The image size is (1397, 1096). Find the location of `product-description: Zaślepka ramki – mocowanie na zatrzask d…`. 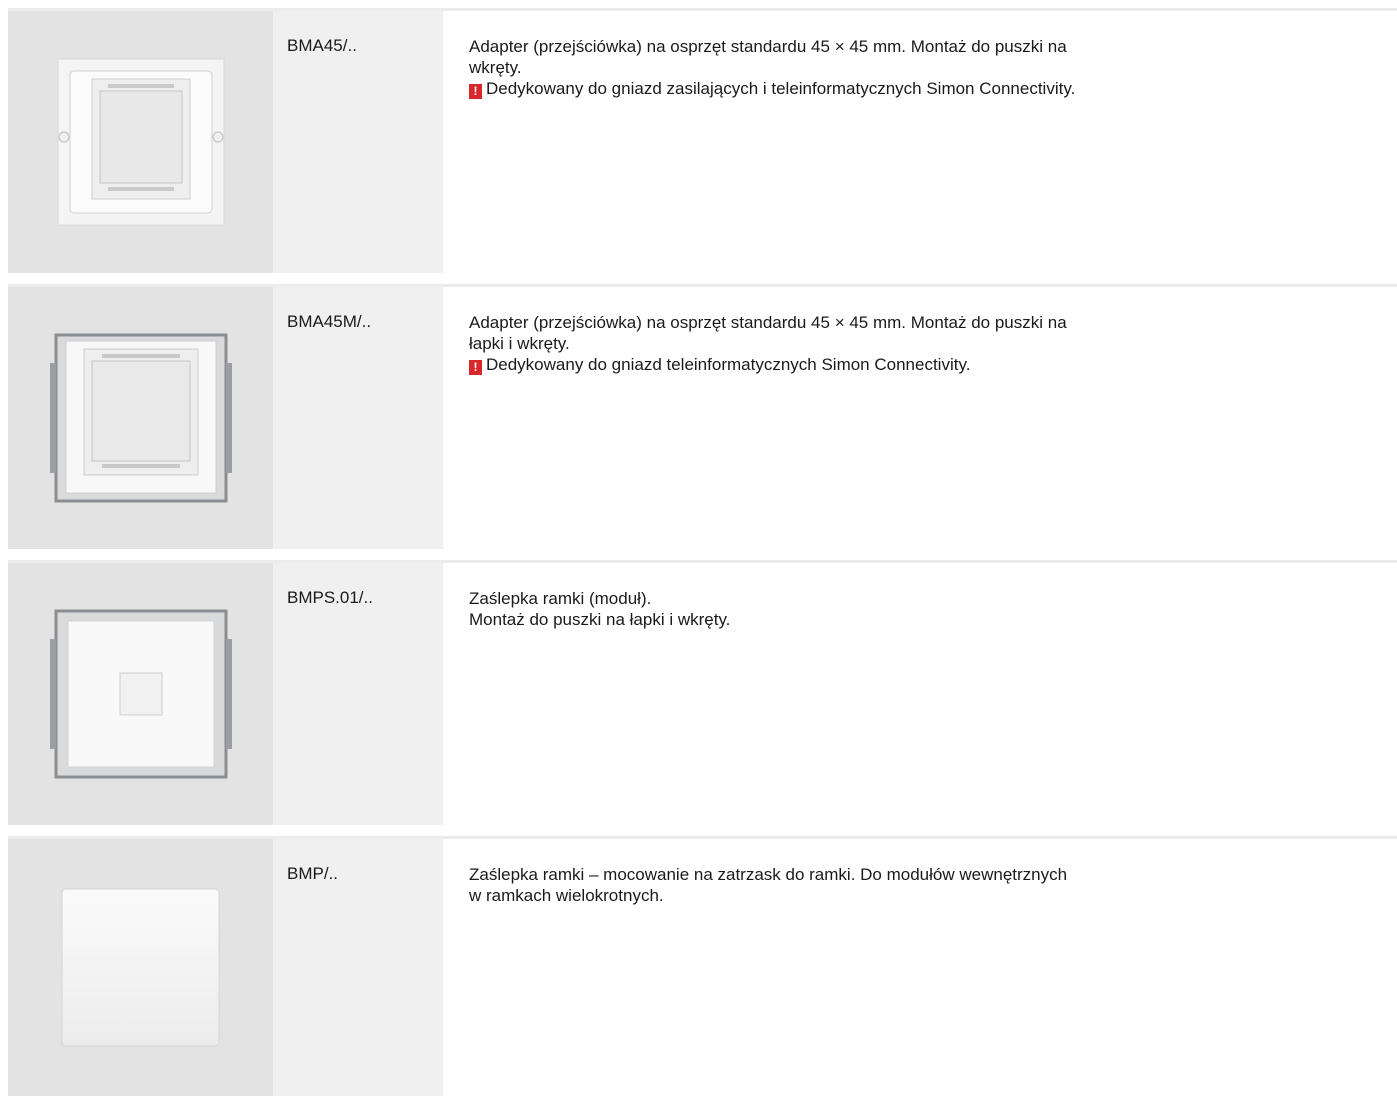

product-description: Zaślepka ramki – mocowanie na zatrzask d… is located at coordinates (899, 885).